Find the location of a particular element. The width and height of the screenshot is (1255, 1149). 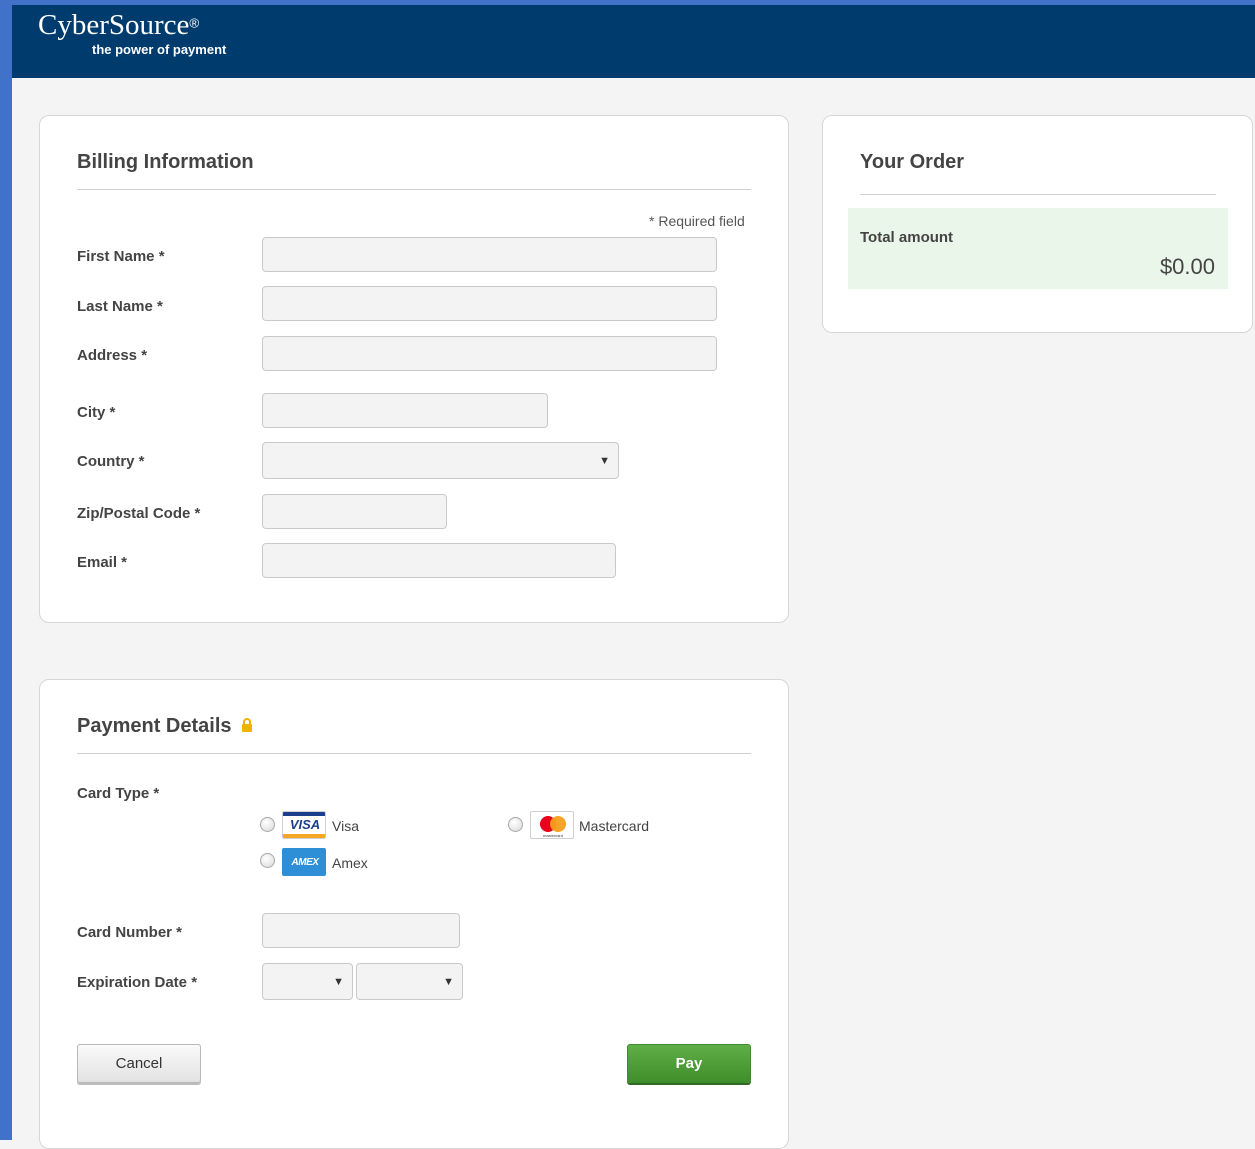

zip-input is located at coordinates (354, 511).